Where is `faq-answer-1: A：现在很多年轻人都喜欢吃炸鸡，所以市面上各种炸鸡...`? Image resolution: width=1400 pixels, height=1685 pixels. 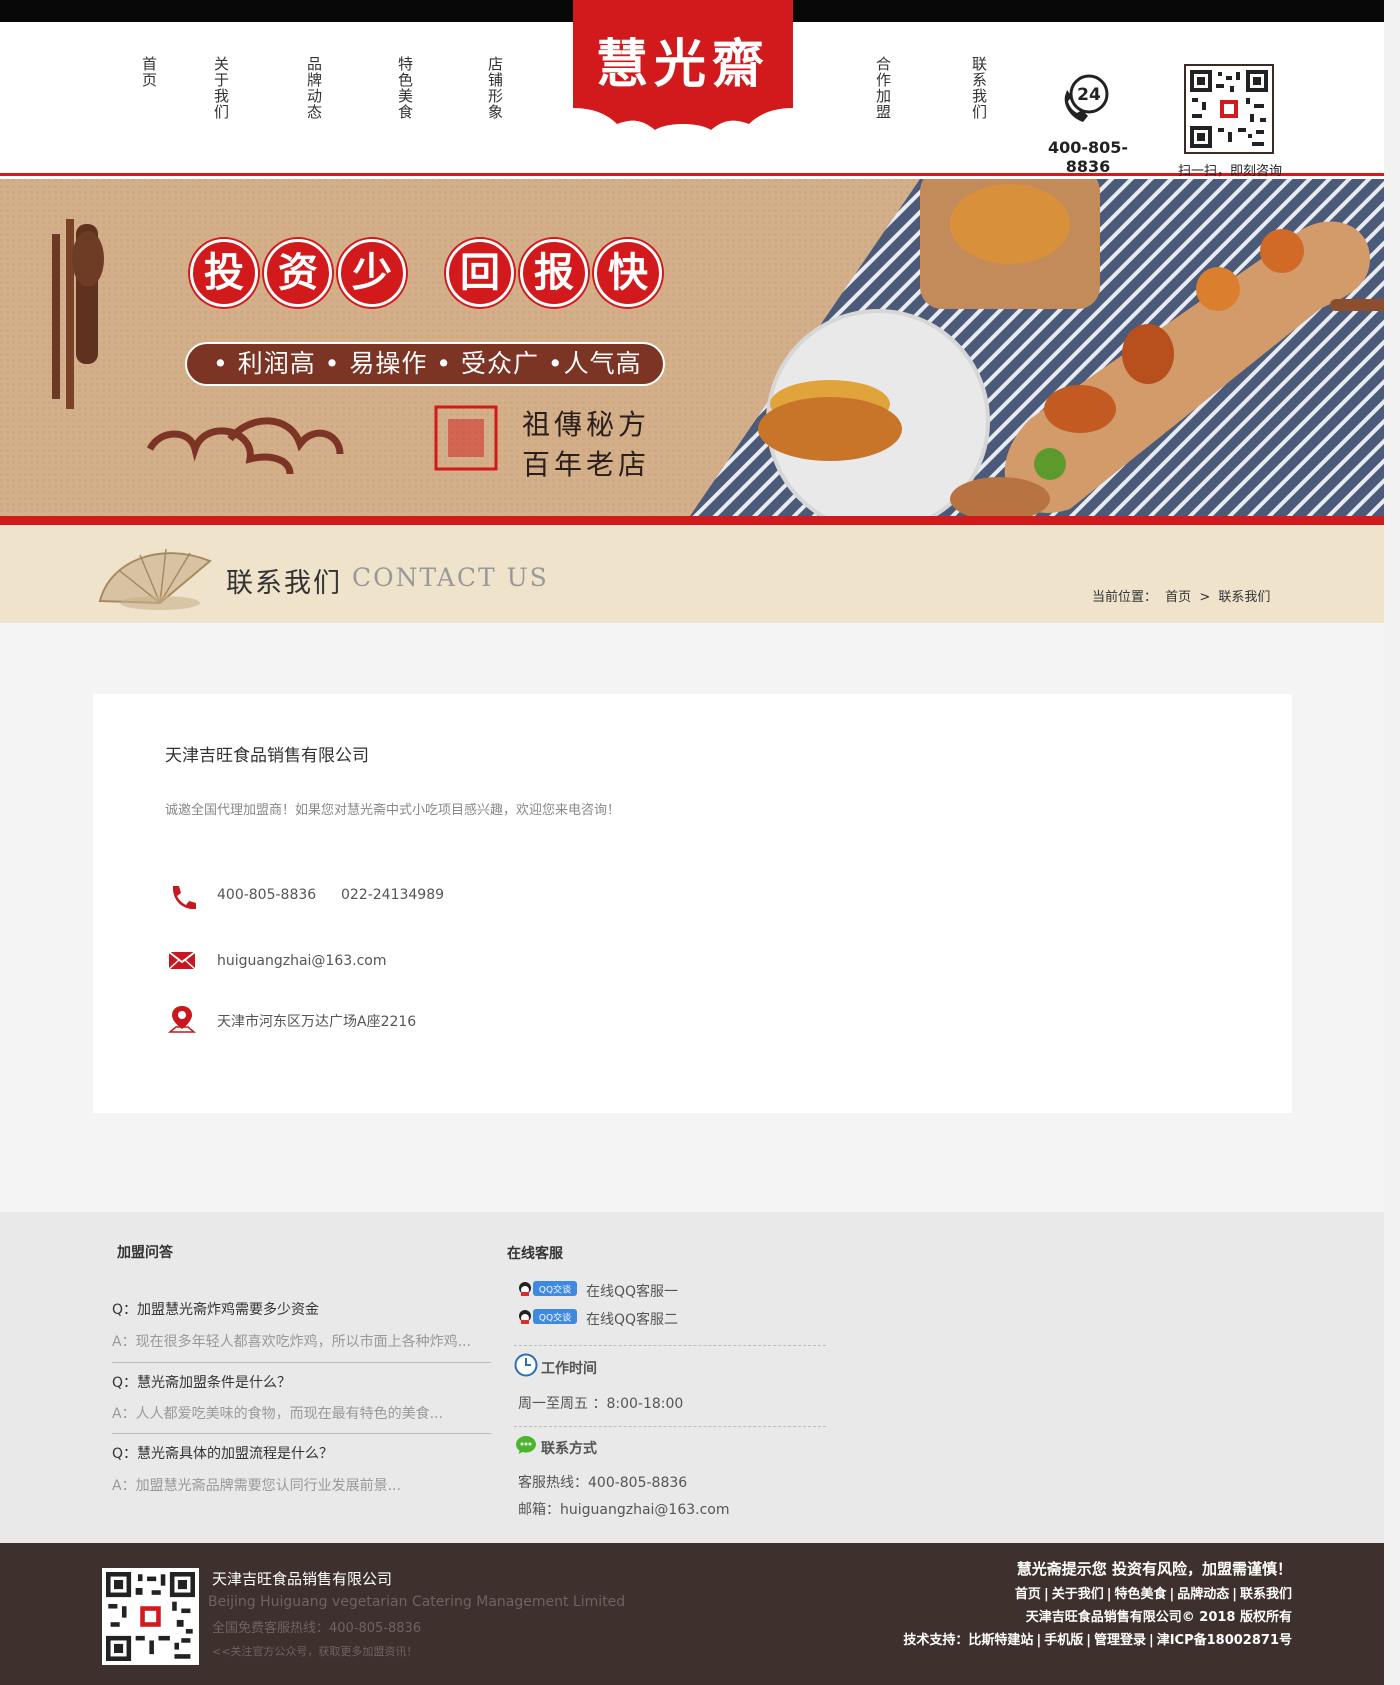 faq-answer-1: A：现在很多年轻人都喜欢吃炸鸡，所以市面上各种炸鸡... is located at coordinates (291, 1342).